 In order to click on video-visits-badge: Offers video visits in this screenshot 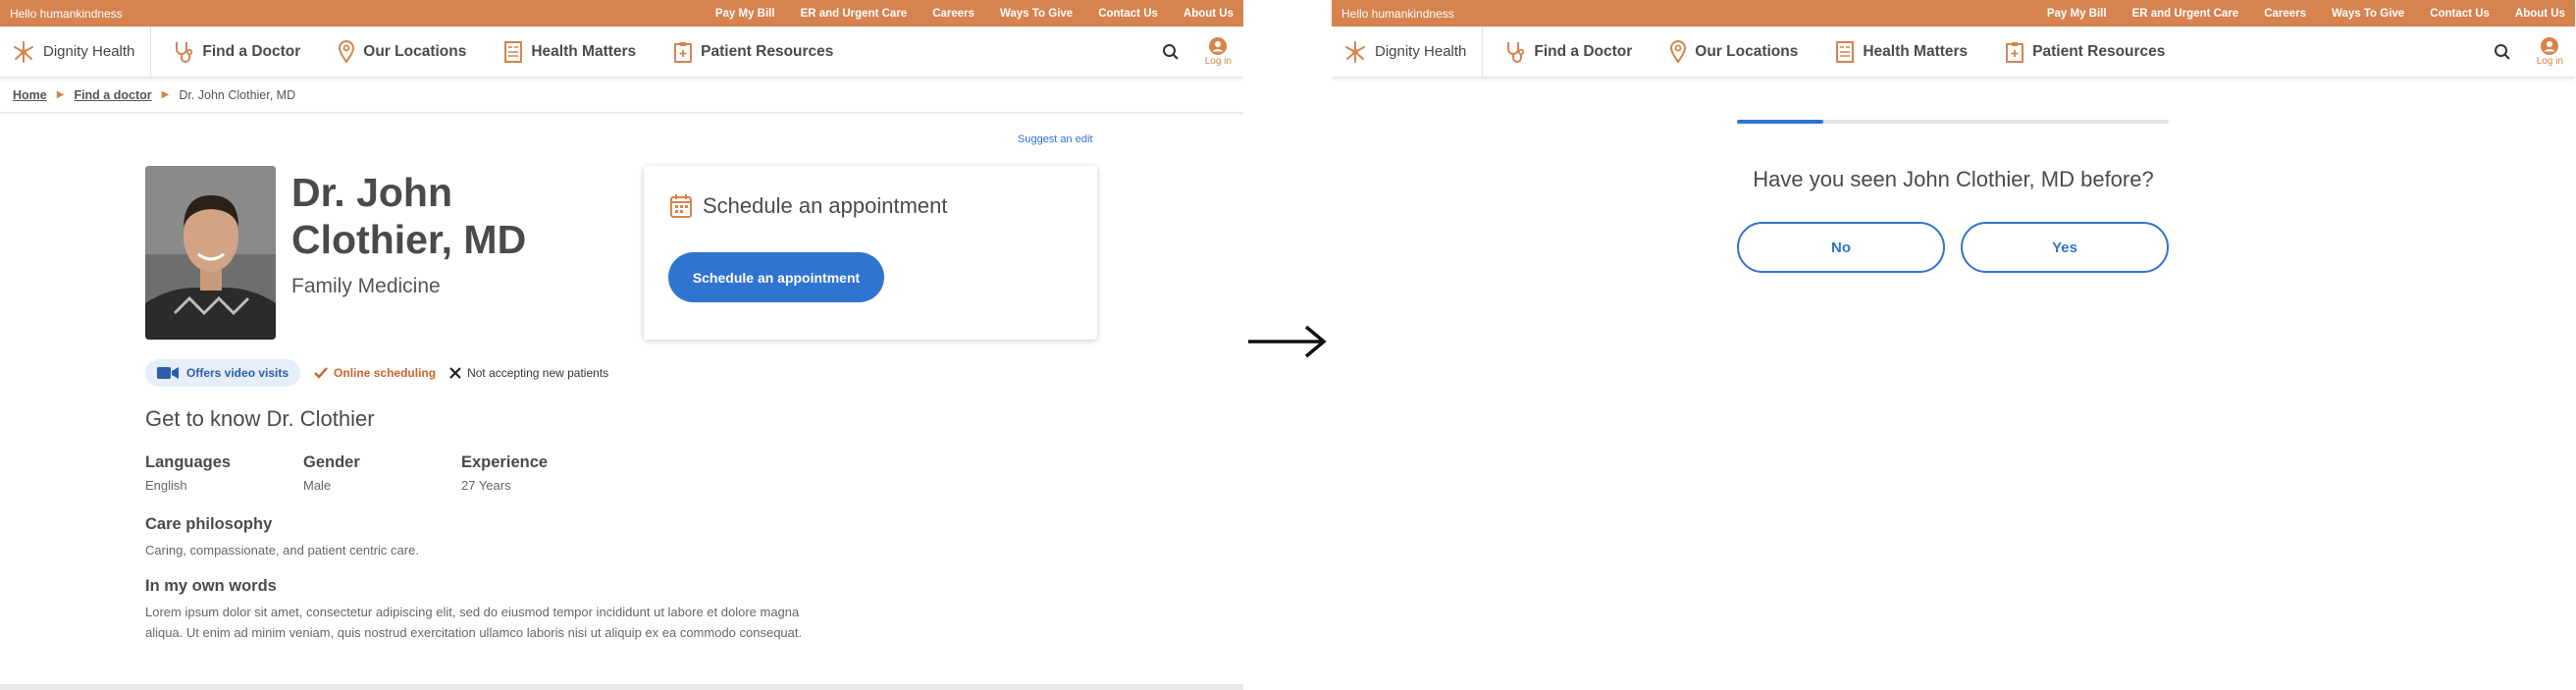, I will do `click(223, 373)`.